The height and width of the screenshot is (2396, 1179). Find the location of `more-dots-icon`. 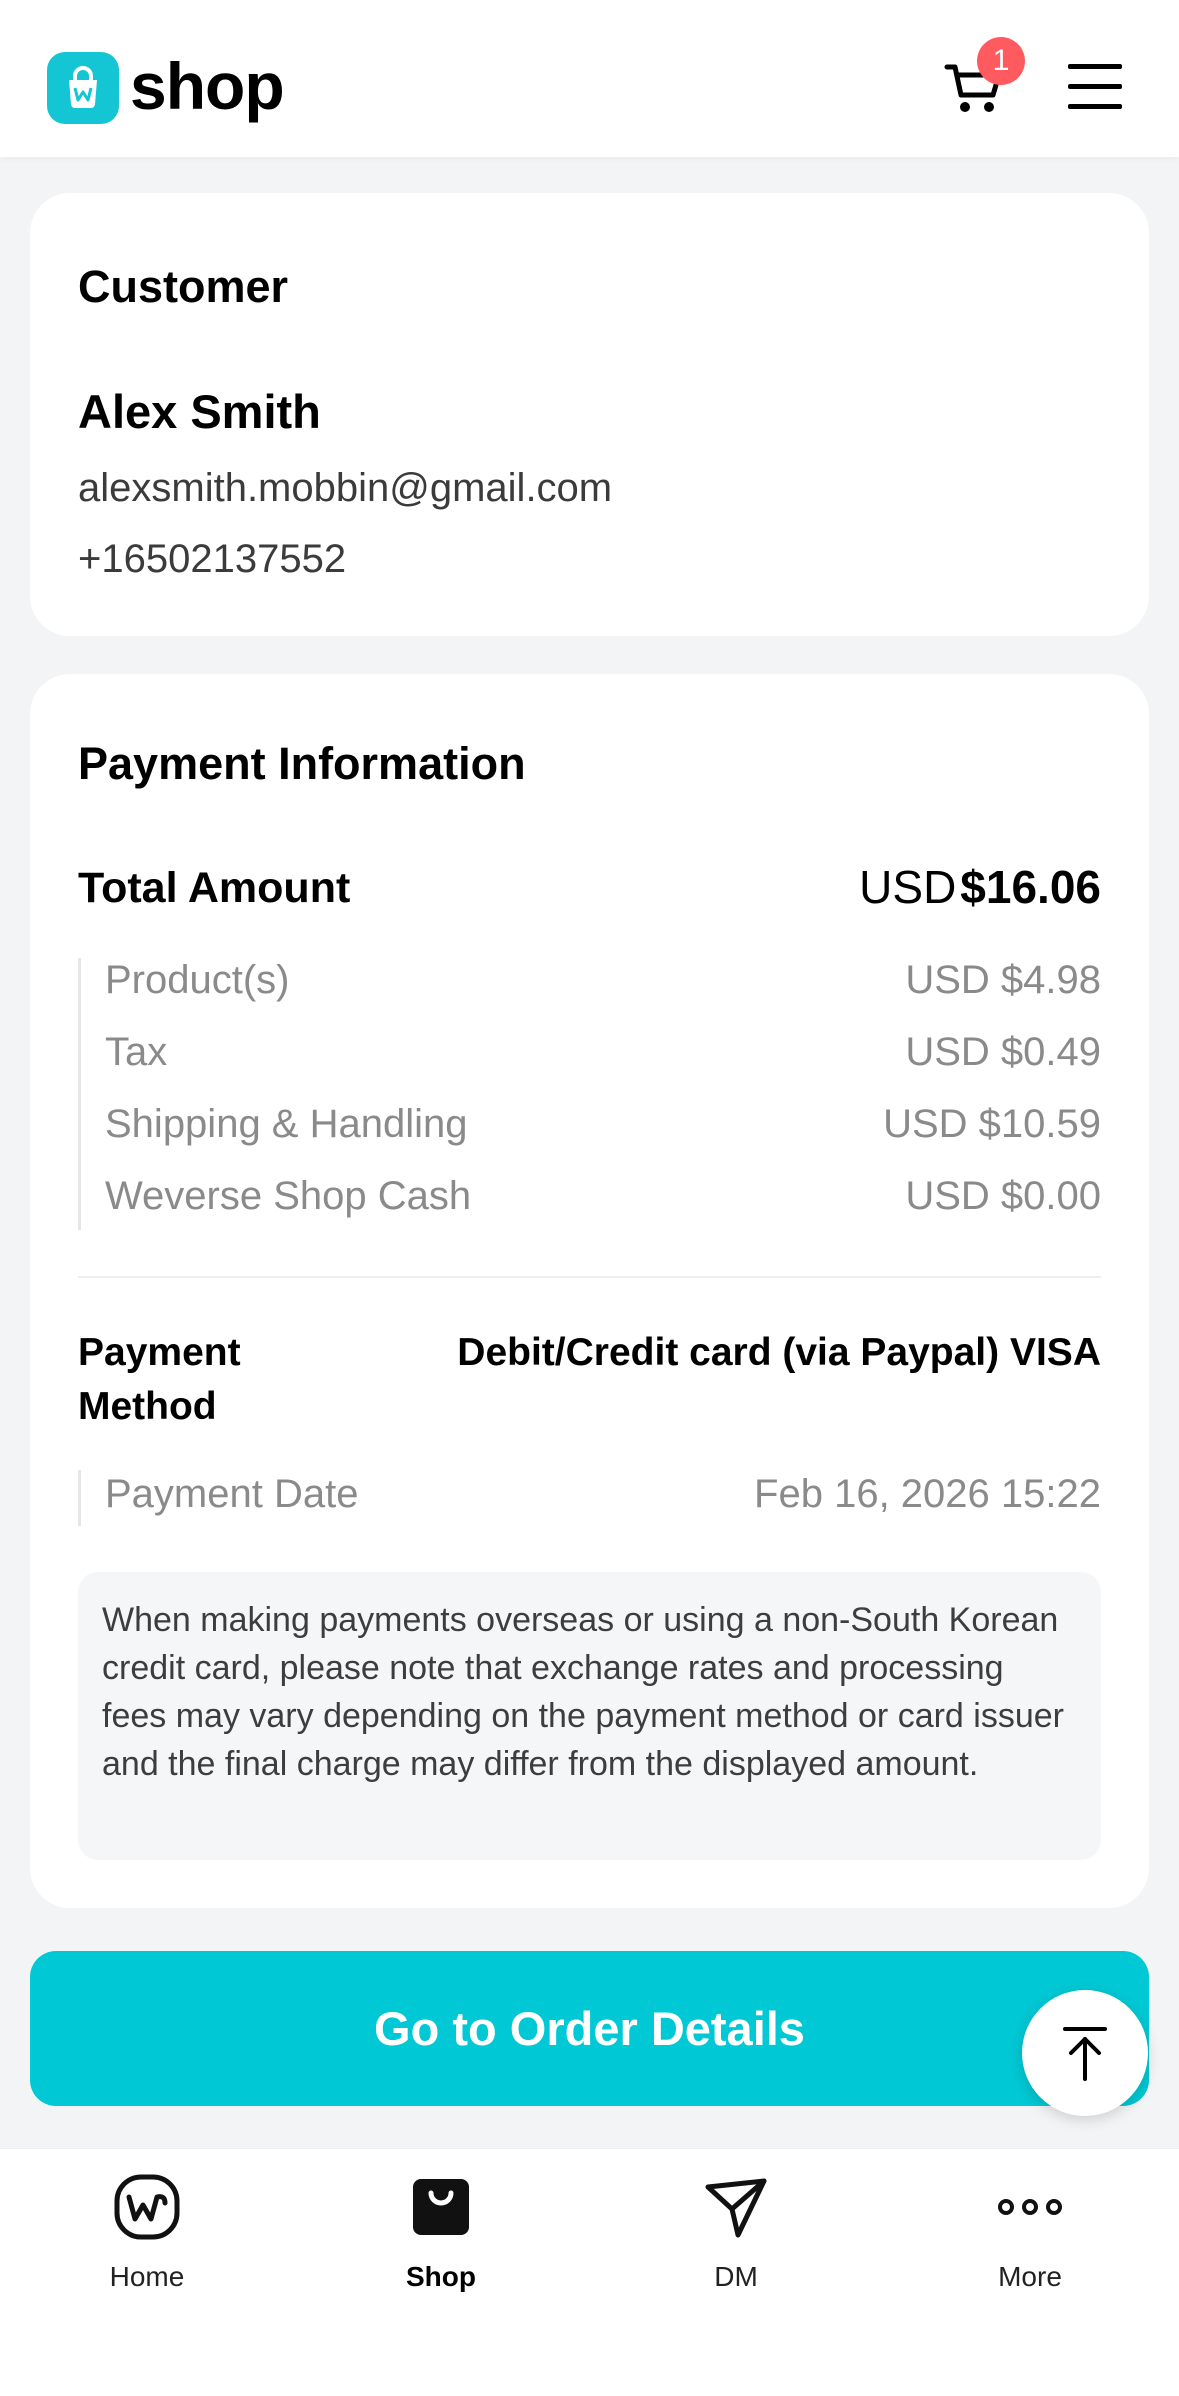

more-dots-icon is located at coordinates (1030, 2207).